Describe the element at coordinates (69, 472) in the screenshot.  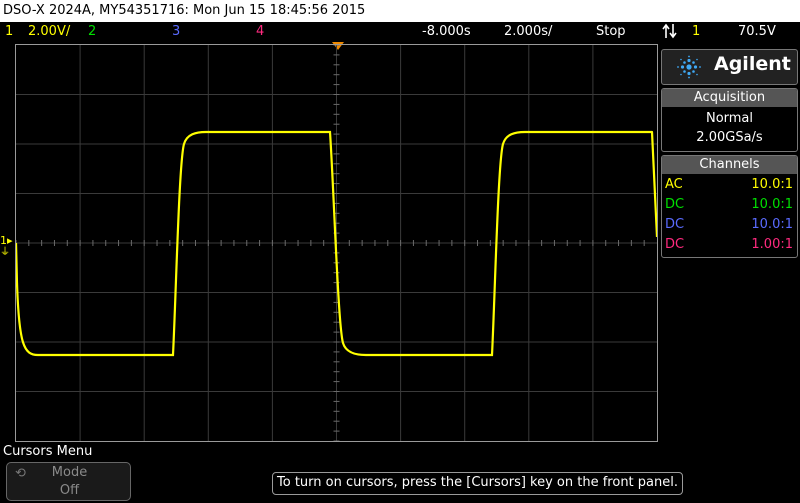
I see `softkey-label: Mode` at that location.